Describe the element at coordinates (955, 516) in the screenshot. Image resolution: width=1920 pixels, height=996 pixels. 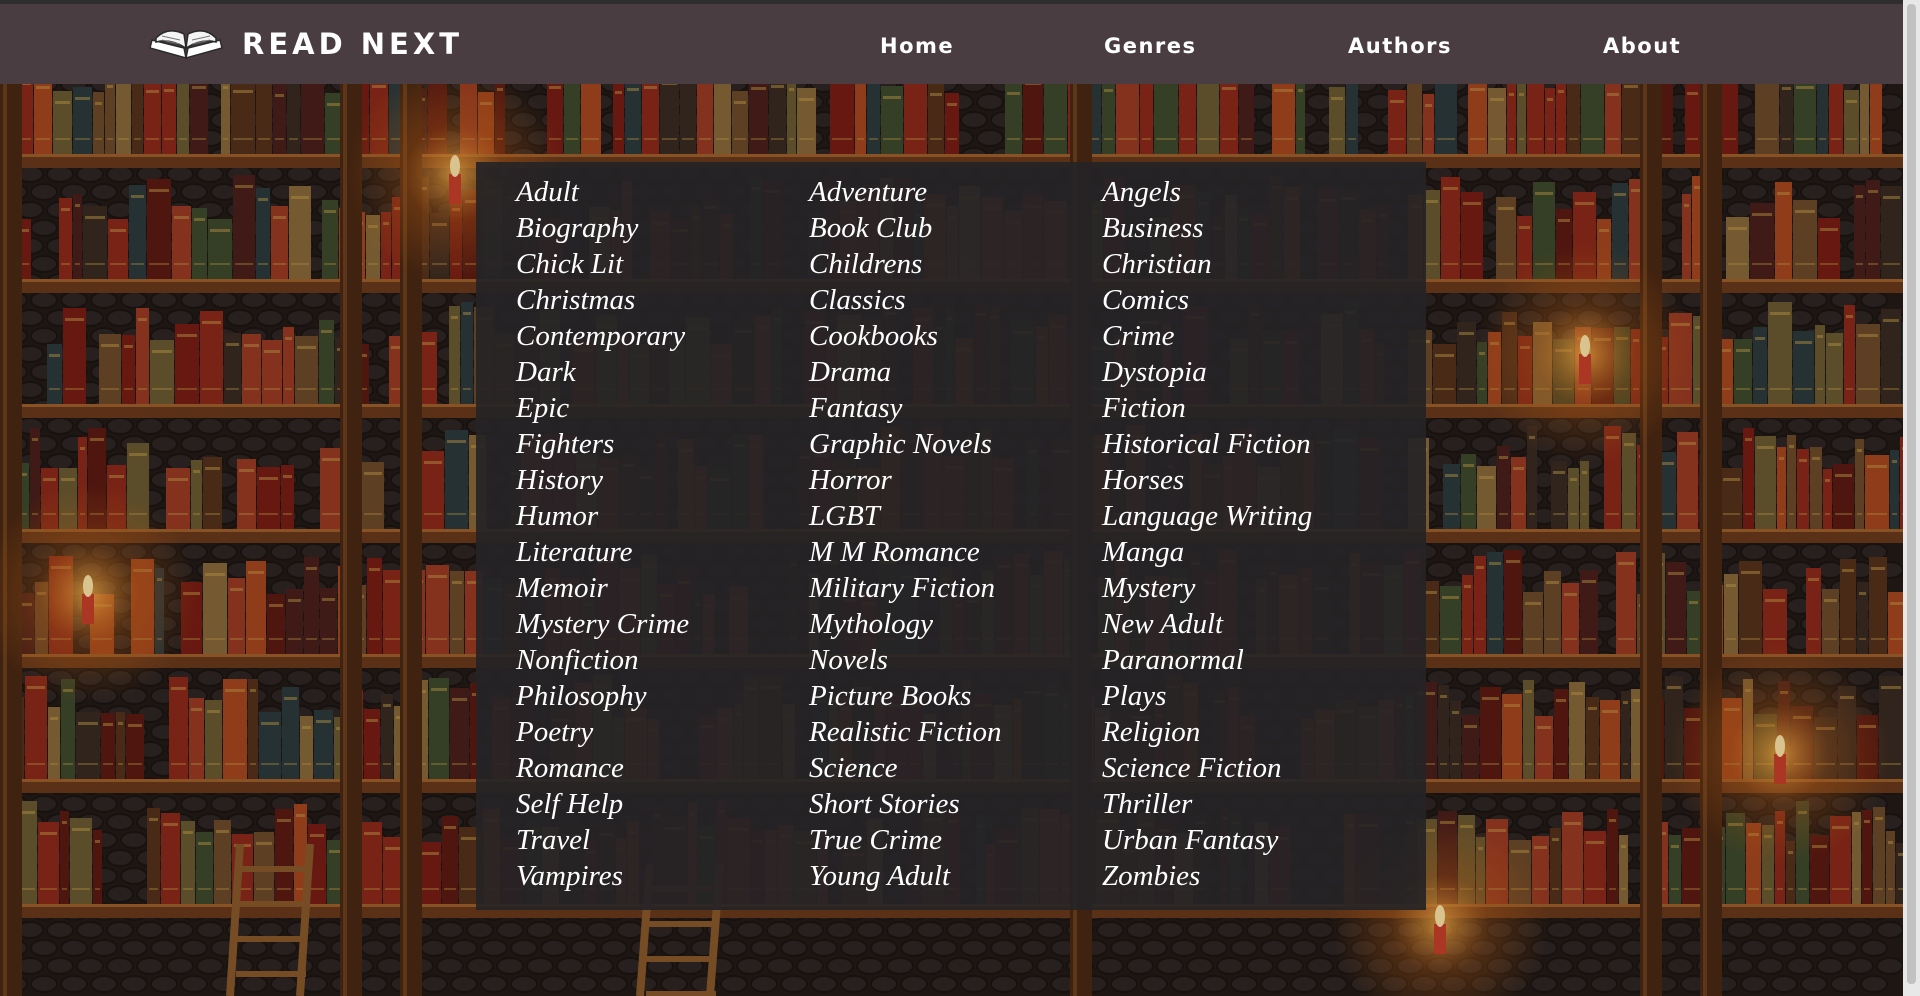
I see `genre-link: LGBT` at that location.